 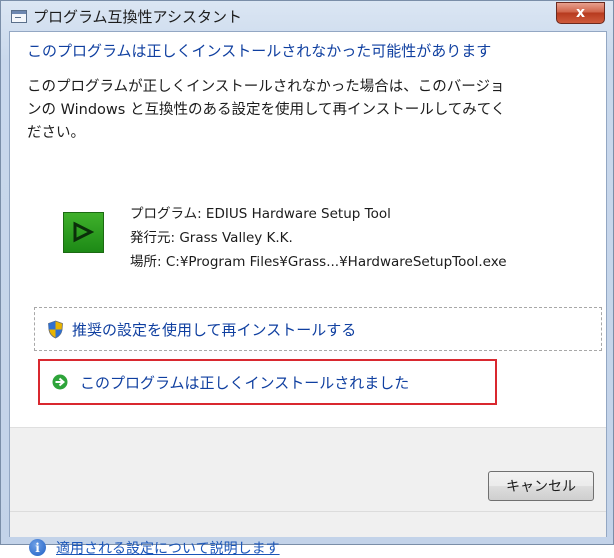 I want to click on window-title: プログラム互換性アシスタント, so click(x=137, y=17).